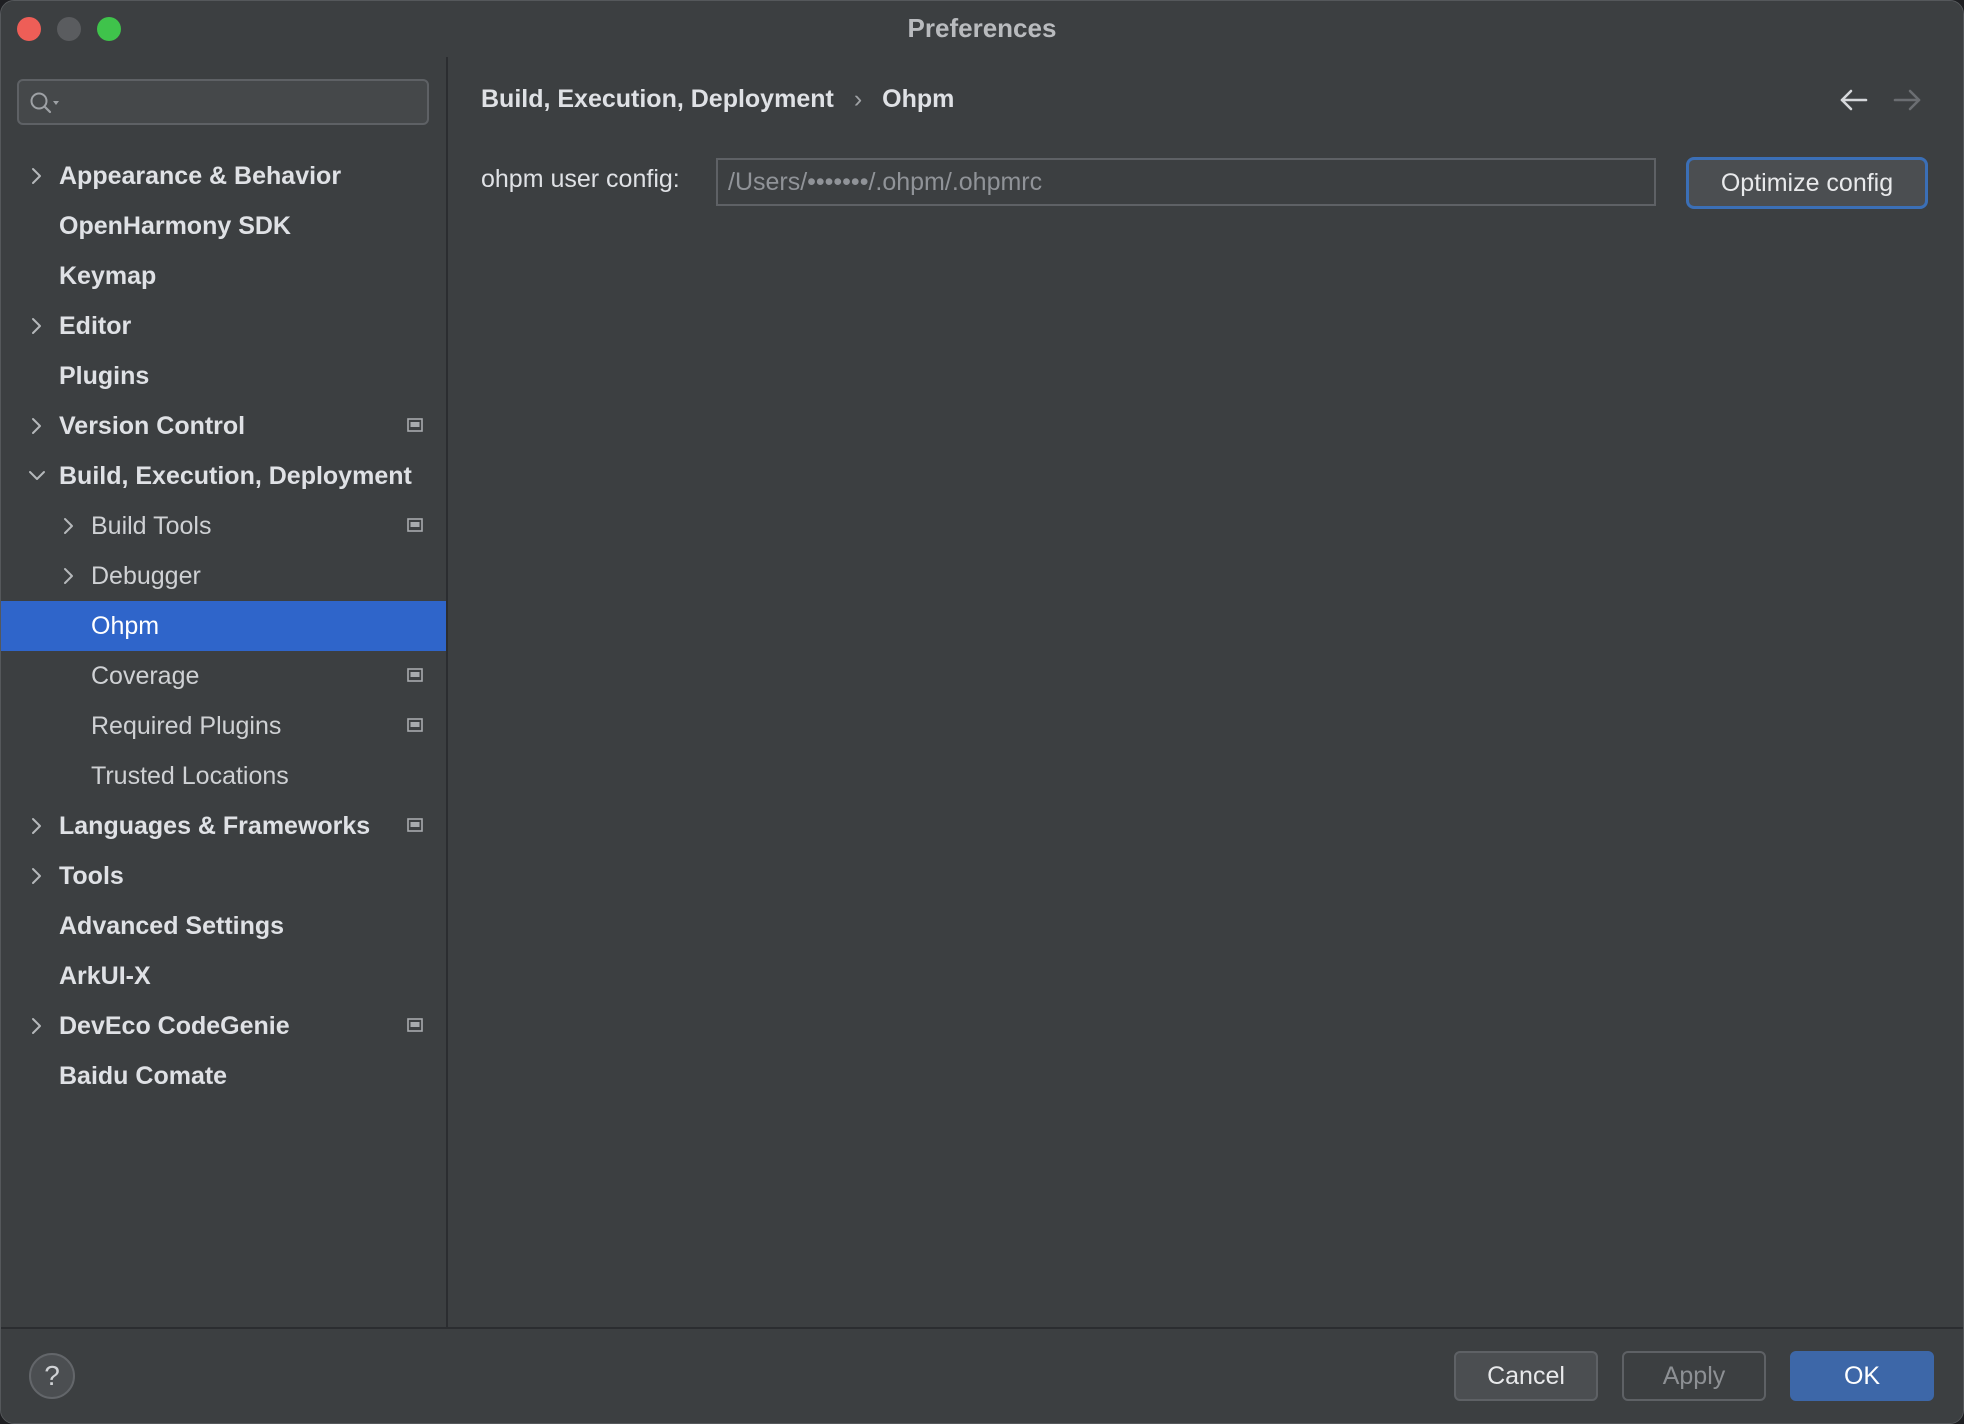 The height and width of the screenshot is (1424, 1964). What do you see at coordinates (105, 976) in the screenshot?
I see `sidebar-item-label: ArkUI-X` at bounding box center [105, 976].